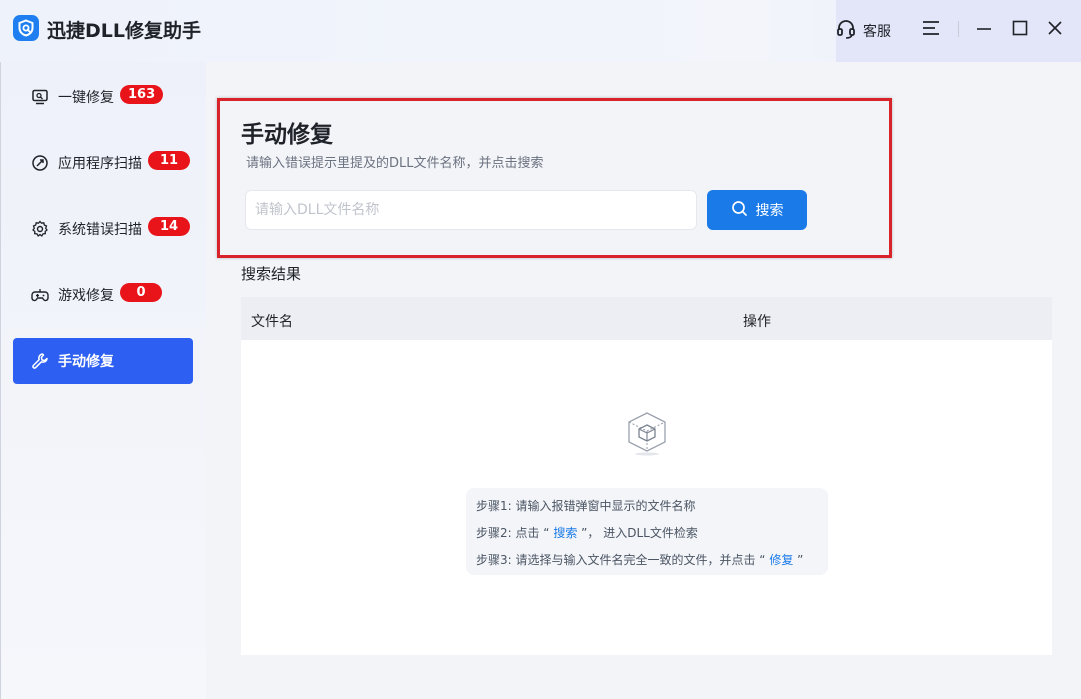  Describe the element at coordinates (757, 322) in the screenshot. I see `column-header-action: 操作` at that location.